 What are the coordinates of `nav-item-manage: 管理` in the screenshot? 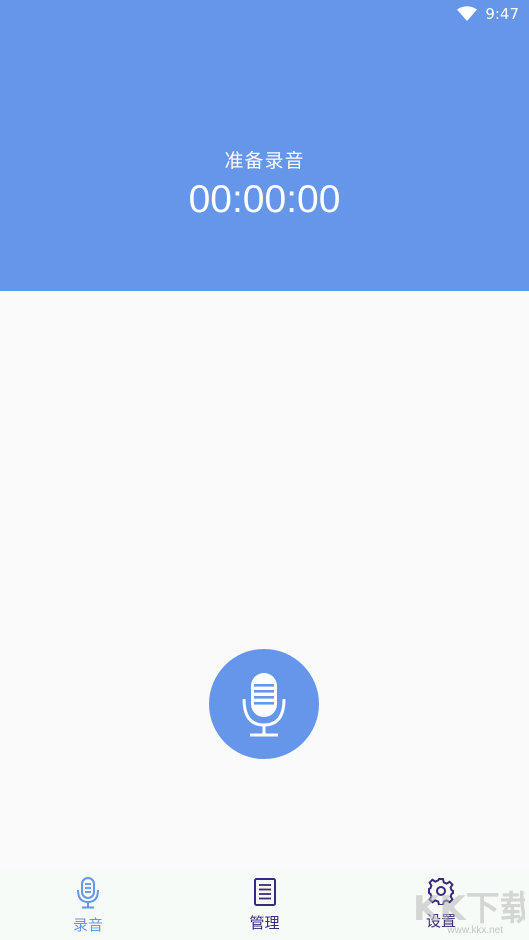 It's located at (265, 905).